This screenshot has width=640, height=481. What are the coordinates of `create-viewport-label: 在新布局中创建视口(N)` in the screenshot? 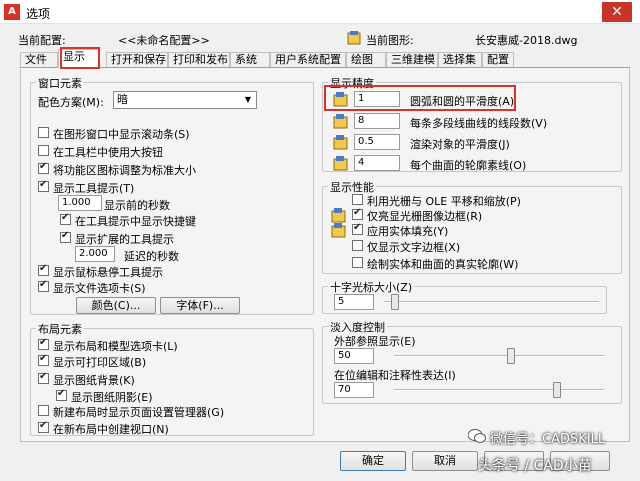 It's located at (111, 429).